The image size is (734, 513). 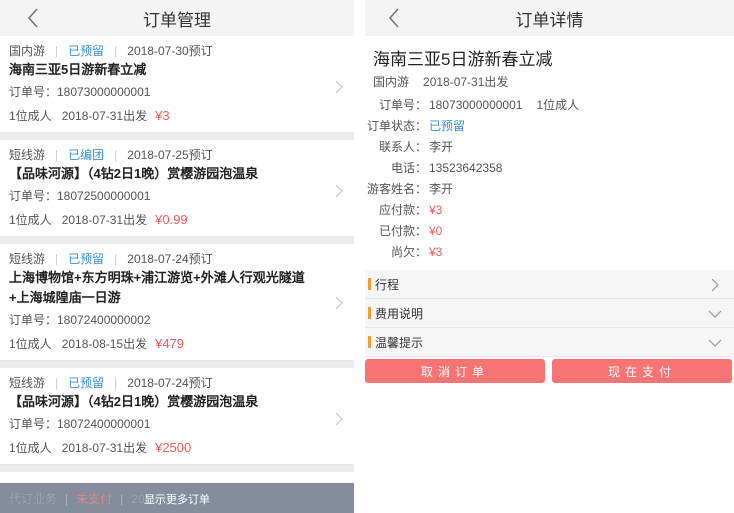 What do you see at coordinates (170, 155) in the screenshot?
I see `booked-date: 2018-07-25预订` at bounding box center [170, 155].